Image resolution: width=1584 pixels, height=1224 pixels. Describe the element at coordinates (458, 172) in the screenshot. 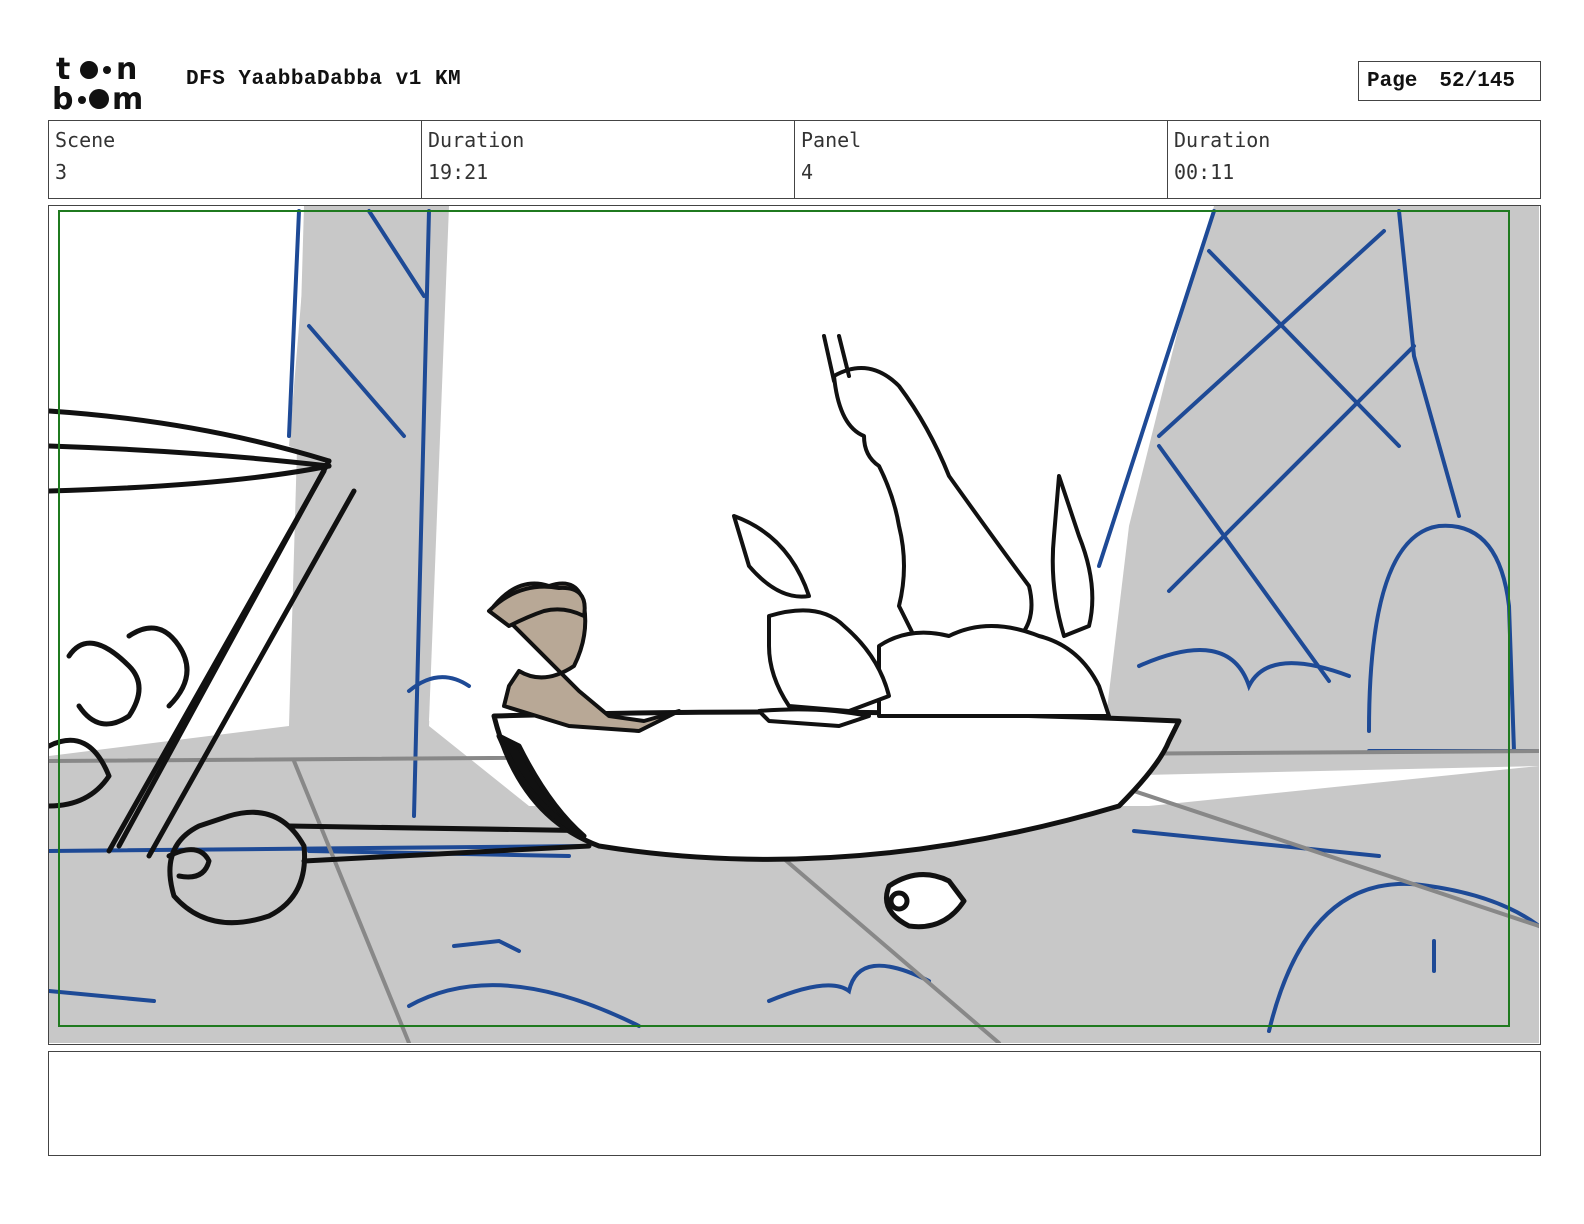

I see `scene-duration-value: 19:21` at that location.